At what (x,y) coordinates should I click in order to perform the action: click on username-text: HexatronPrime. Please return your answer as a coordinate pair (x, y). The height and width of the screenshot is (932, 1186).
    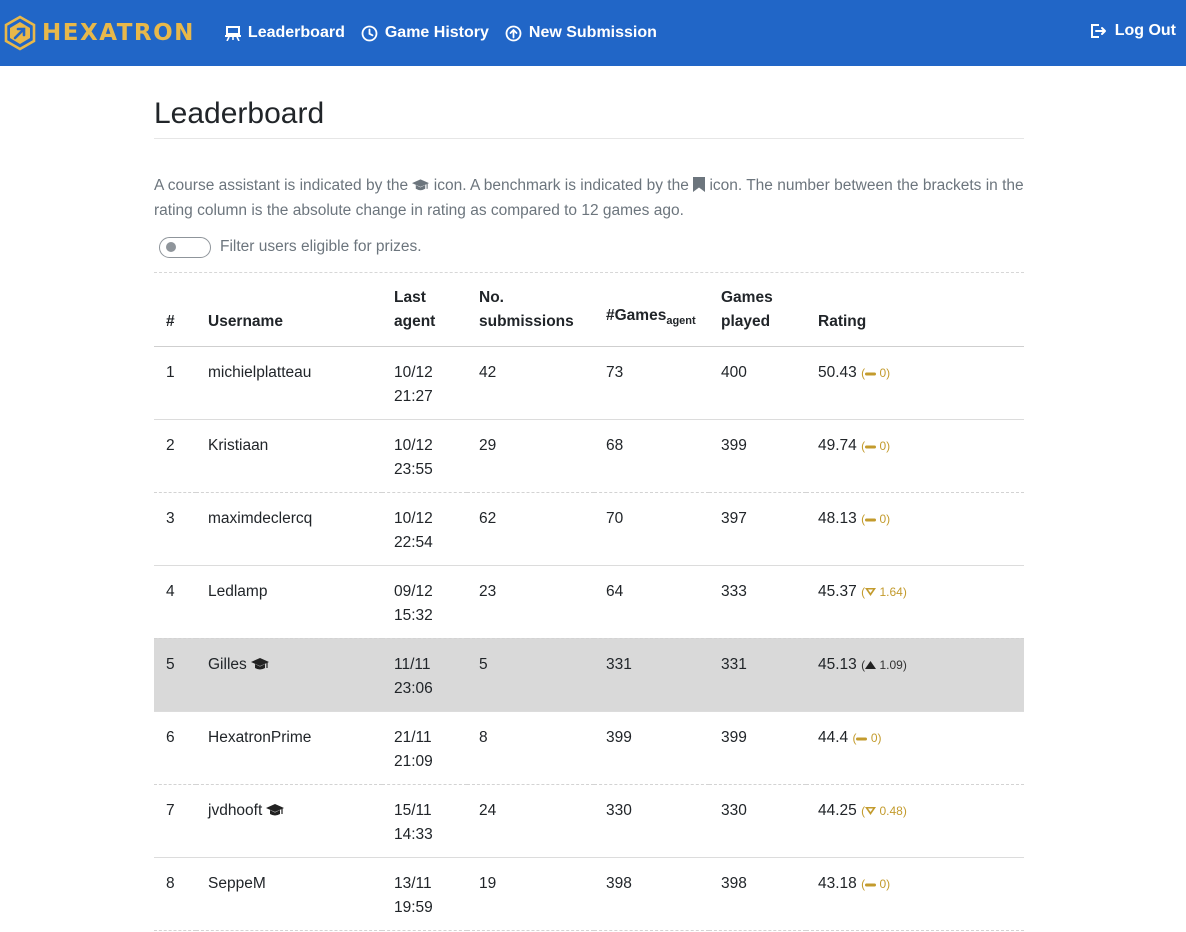
    Looking at the image, I should click on (259, 737).